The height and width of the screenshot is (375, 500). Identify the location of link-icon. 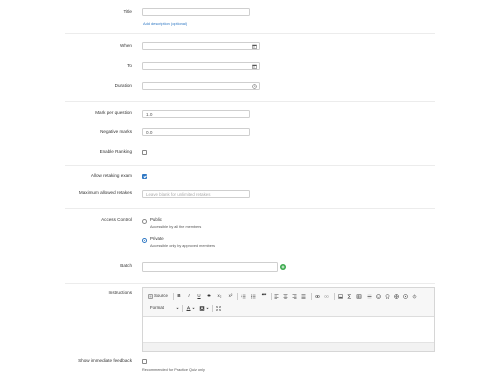
(317, 296).